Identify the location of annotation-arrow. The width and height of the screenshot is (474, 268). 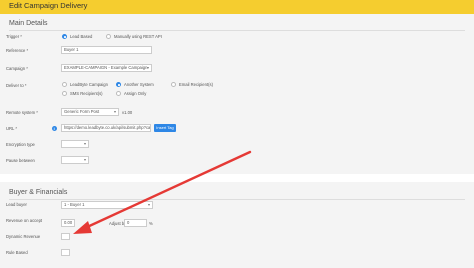
(162, 192).